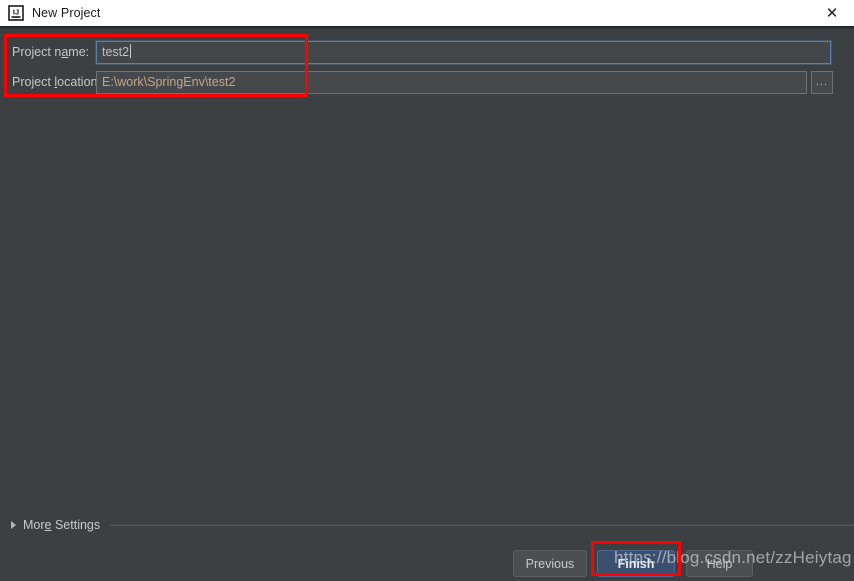  I want to click on dialog-button-bar: Previous Finish Help, so click(427, 564).